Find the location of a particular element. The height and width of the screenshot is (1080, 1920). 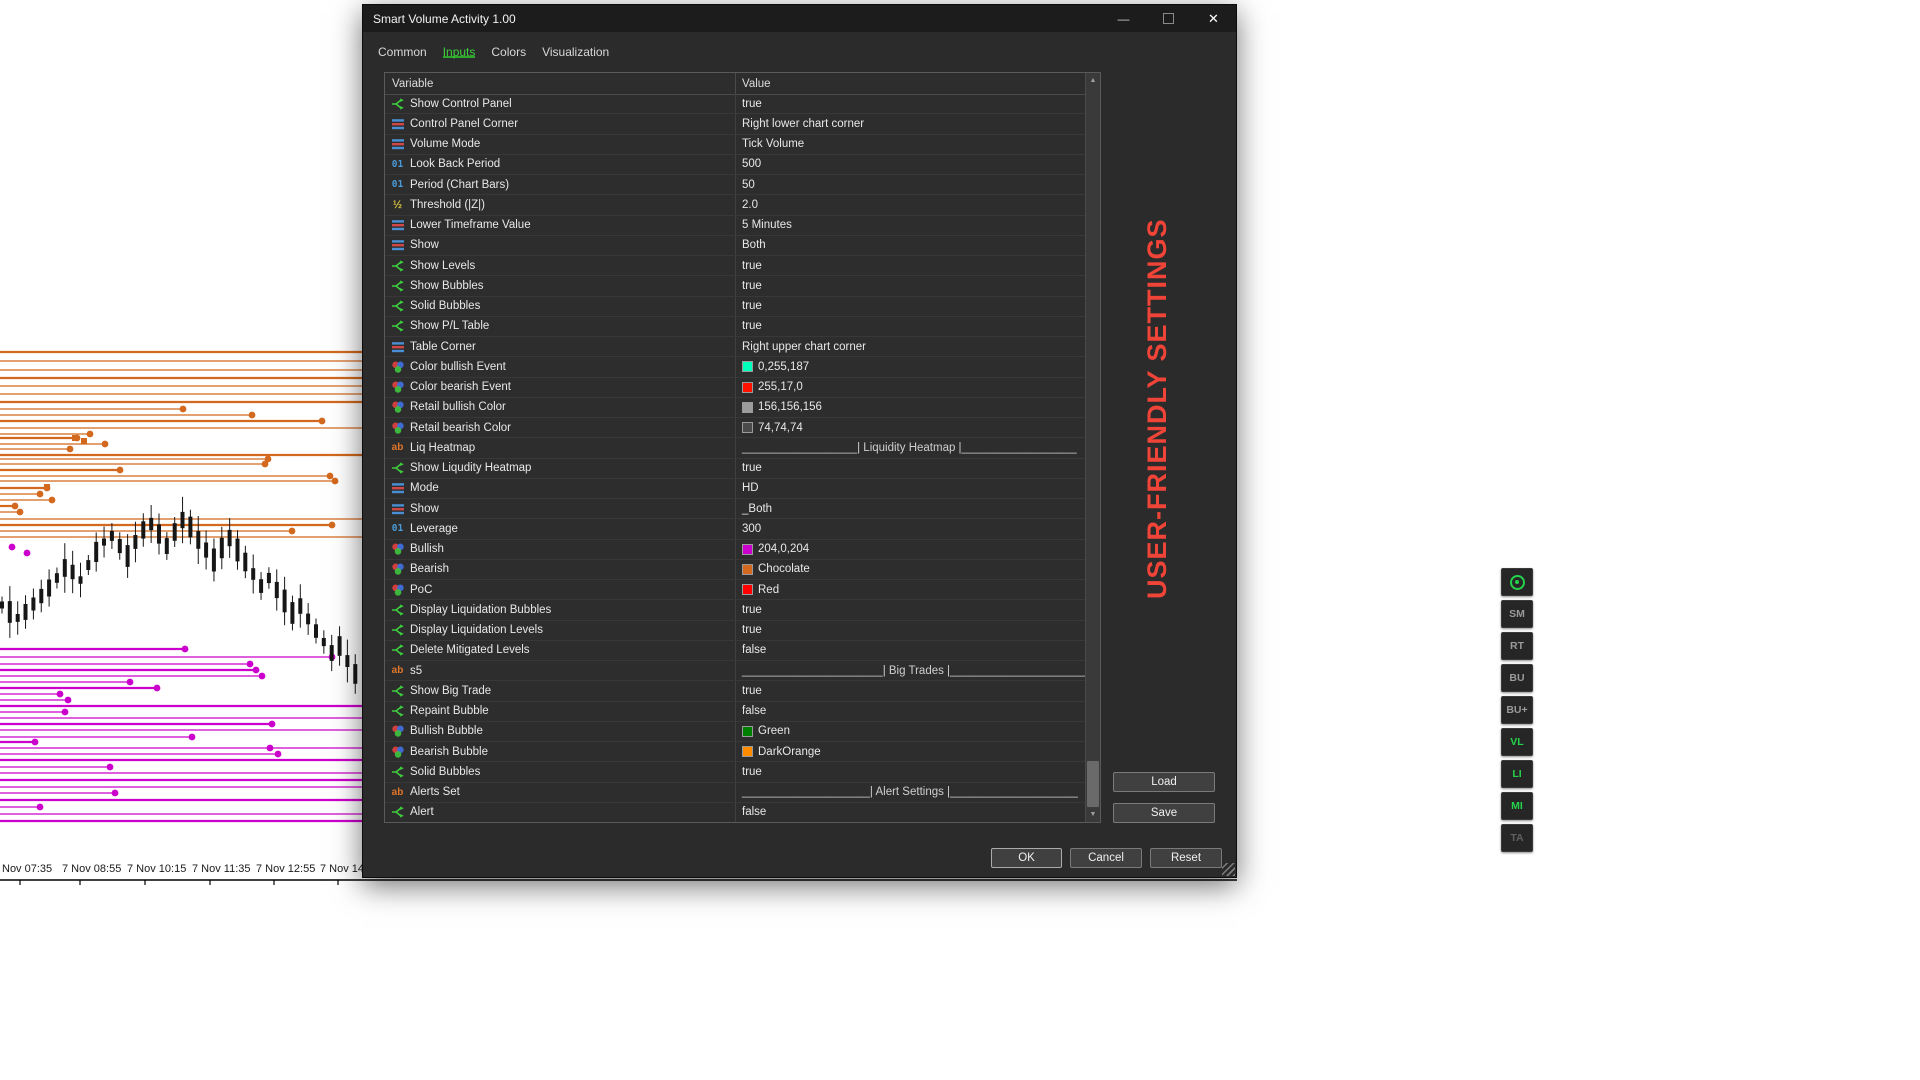

table-row: ½ Threshold (|Z|) 2.0 is located at coordinates (735, 205).